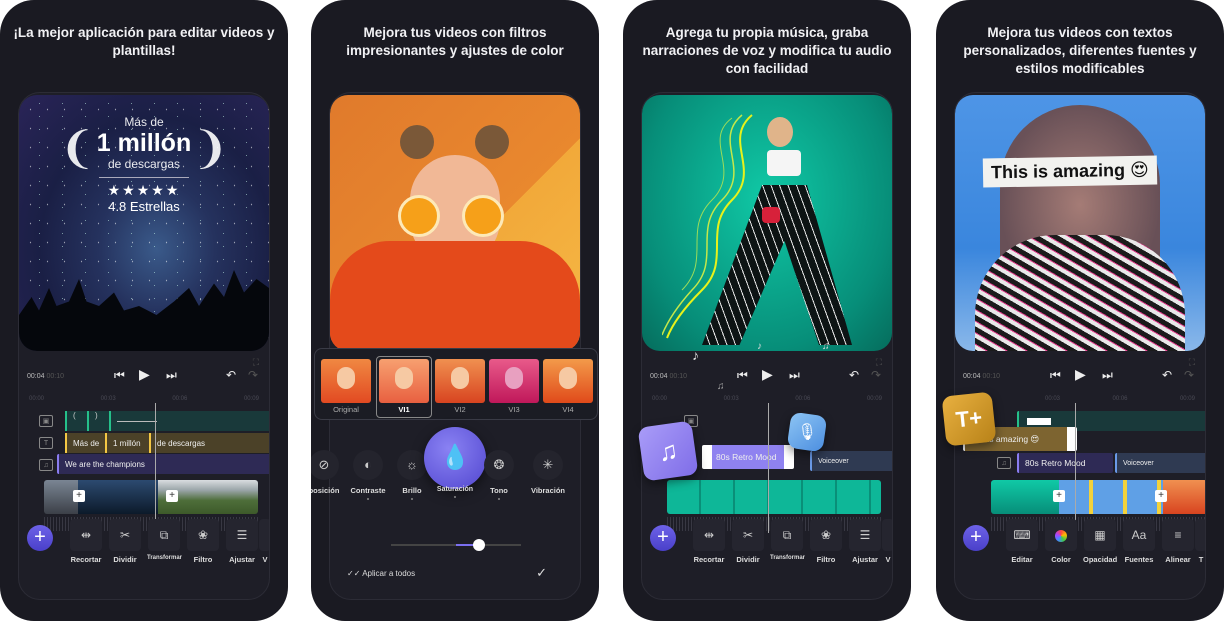  What do you see at coordinates (1178, 541) in the screenshot?
I see `tool-alinear: ≡ Alinear` at bounding box center [1178, 541].